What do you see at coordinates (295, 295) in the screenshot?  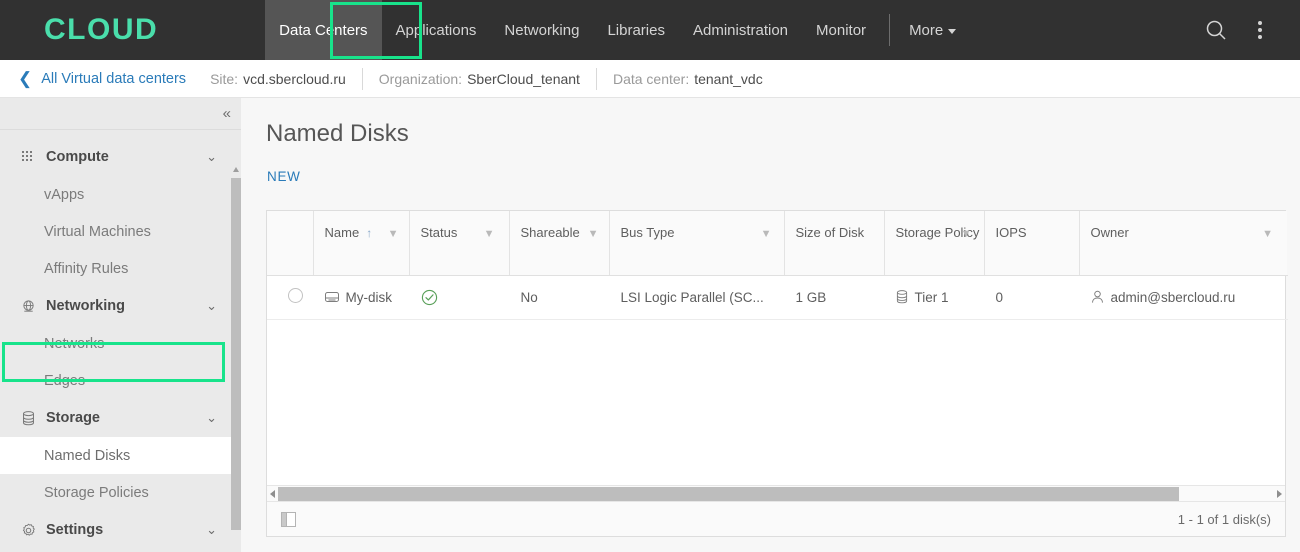 I see `row-radio-button` at bounding box center [295, 295].